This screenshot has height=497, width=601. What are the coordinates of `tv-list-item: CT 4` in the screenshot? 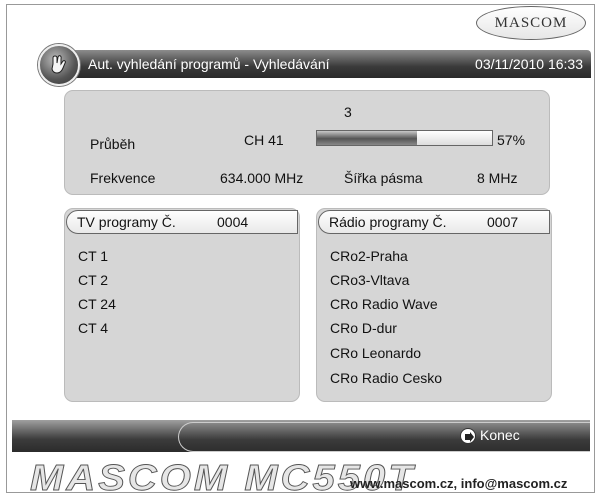 It's located at (93, 328).